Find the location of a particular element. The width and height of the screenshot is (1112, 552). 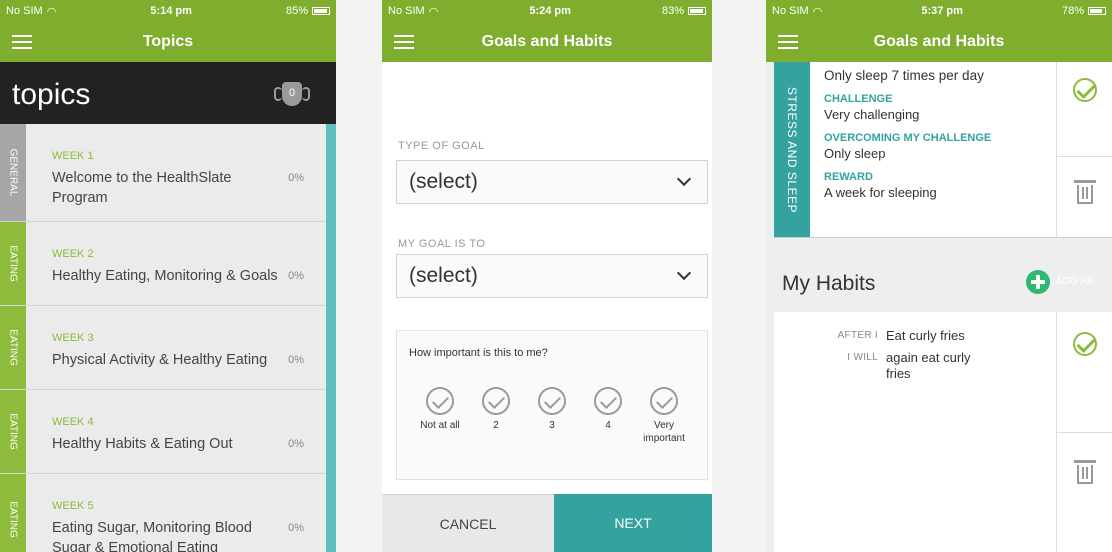

habits-header: My Habits ADD HA is located at coordinates (943, 283).